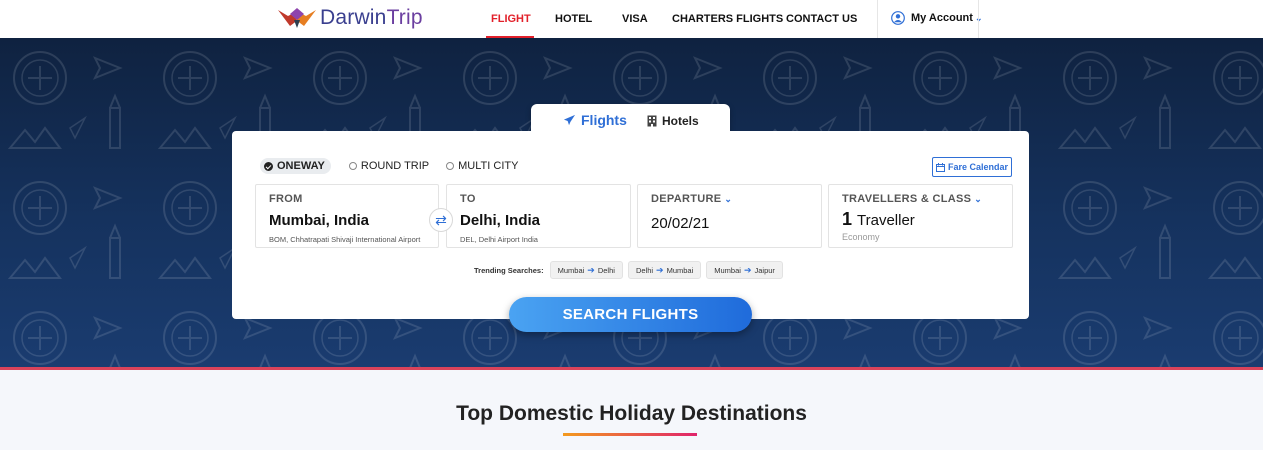 The width and height of the screenshot is (1263, 450). I want to click on trip-type-multi-city: MULTI CITY, so click(482, 166).